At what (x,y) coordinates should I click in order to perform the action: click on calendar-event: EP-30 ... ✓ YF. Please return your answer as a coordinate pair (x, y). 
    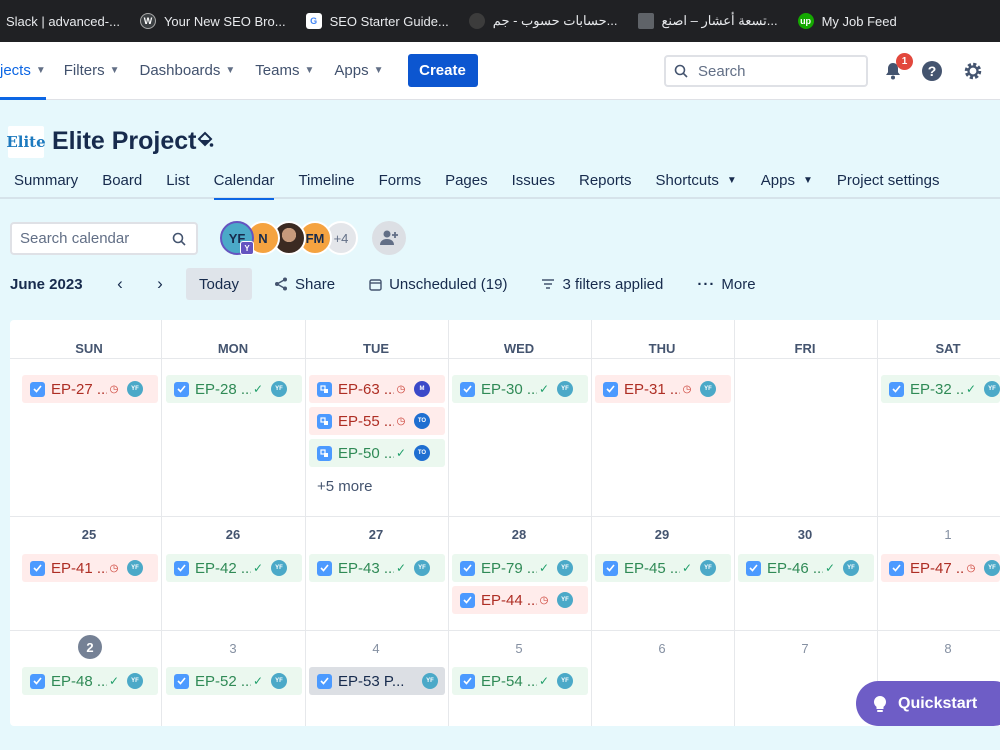
    Looking at the image, I should click on (520, 389).